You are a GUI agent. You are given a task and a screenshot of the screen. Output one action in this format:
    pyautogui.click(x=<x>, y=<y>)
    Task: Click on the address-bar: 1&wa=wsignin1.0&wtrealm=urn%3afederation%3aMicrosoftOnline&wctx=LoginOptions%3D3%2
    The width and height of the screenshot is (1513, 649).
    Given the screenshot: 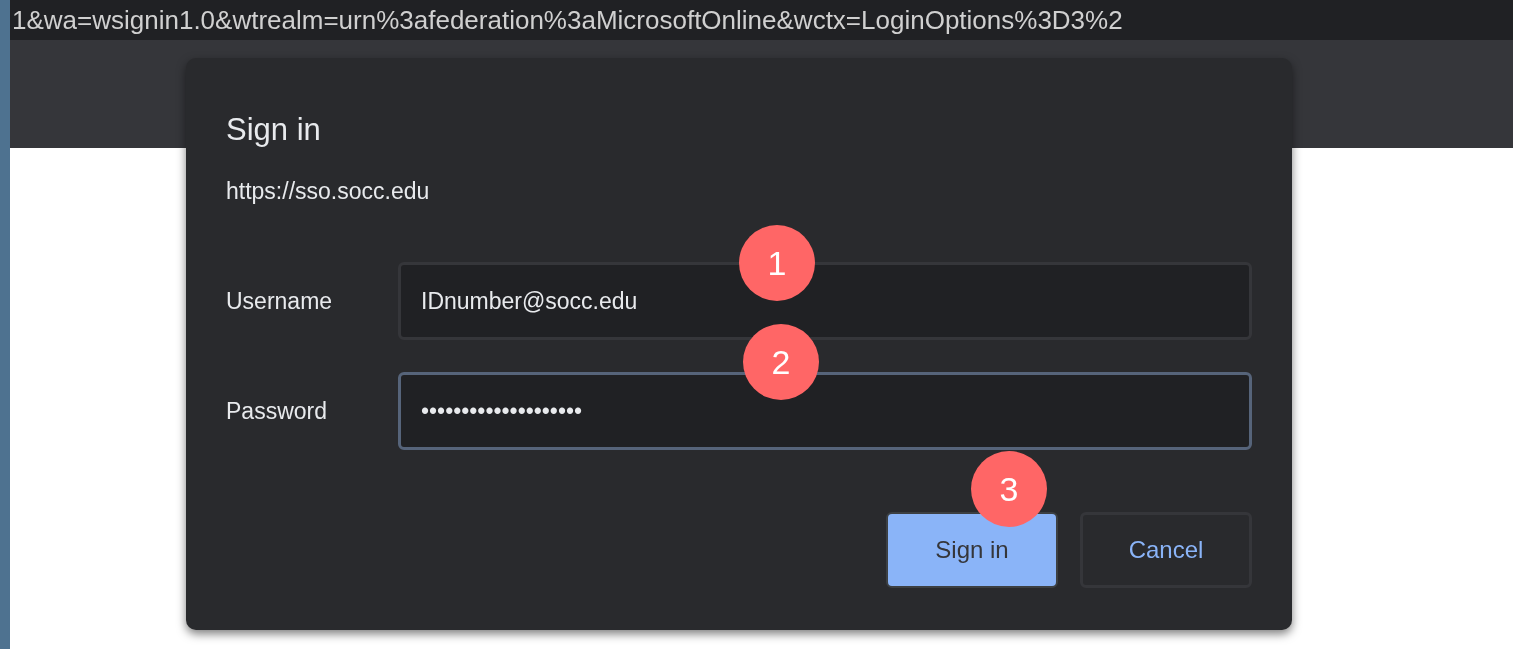 What is the action you would take?
    pyautogui.click(x=761, y=20)
    